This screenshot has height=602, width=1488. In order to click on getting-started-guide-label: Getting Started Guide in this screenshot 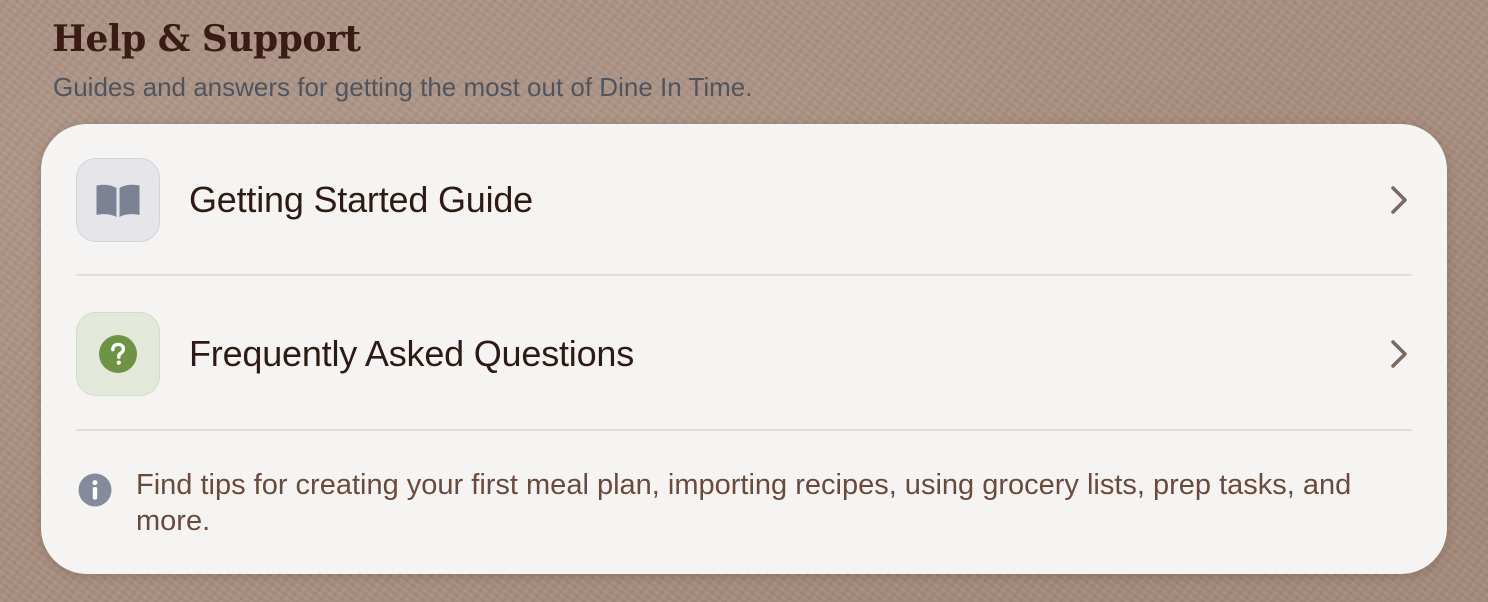, I will do `click(361, 199)`.